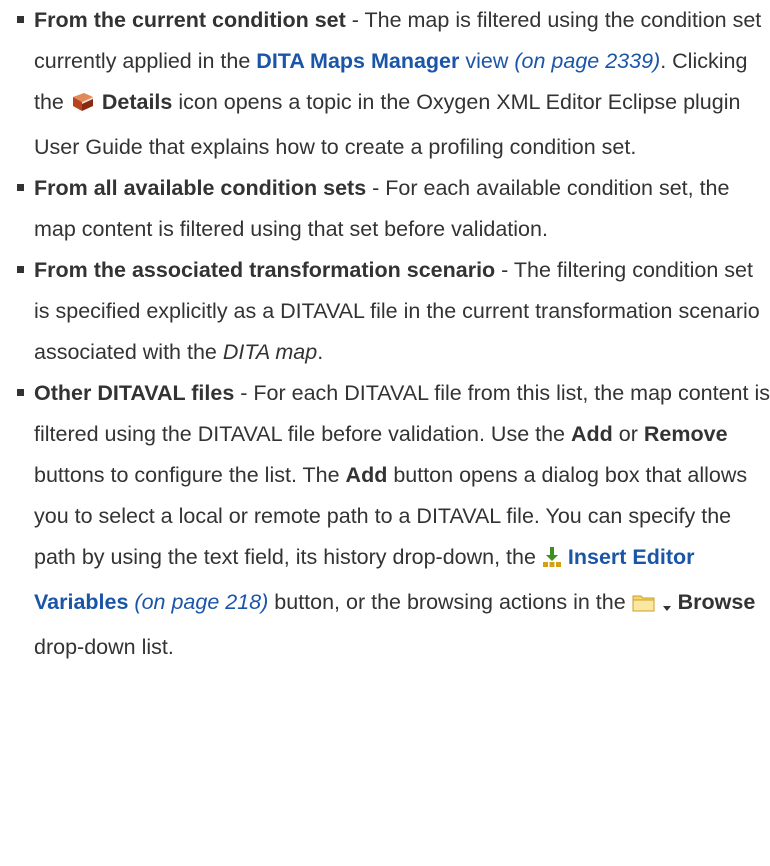 The image size is (770, 866). What do you see at coordinates (190, 475) in the screenshot?
I see `text: buttons to configure the list. The` at bounding box center [190, 475].